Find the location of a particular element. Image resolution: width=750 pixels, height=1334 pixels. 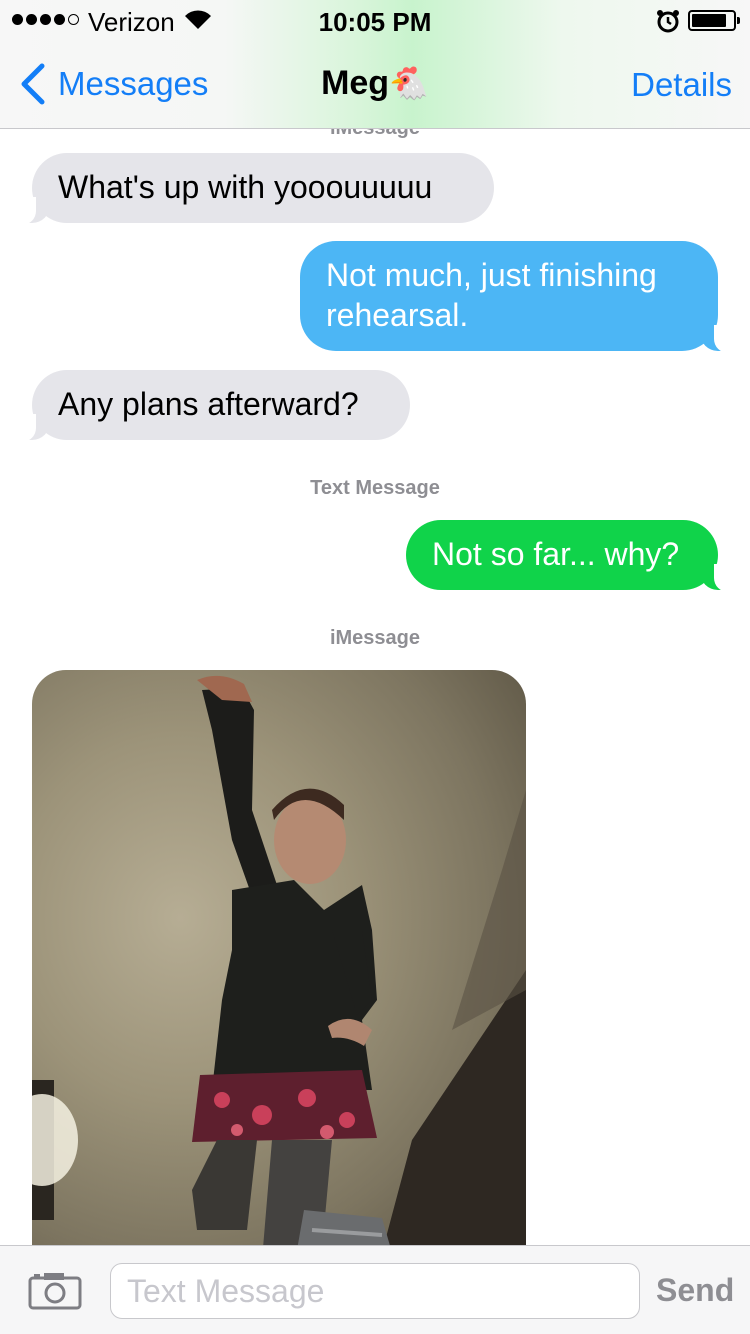

camera-icon is located at coordinates (55, 1290).